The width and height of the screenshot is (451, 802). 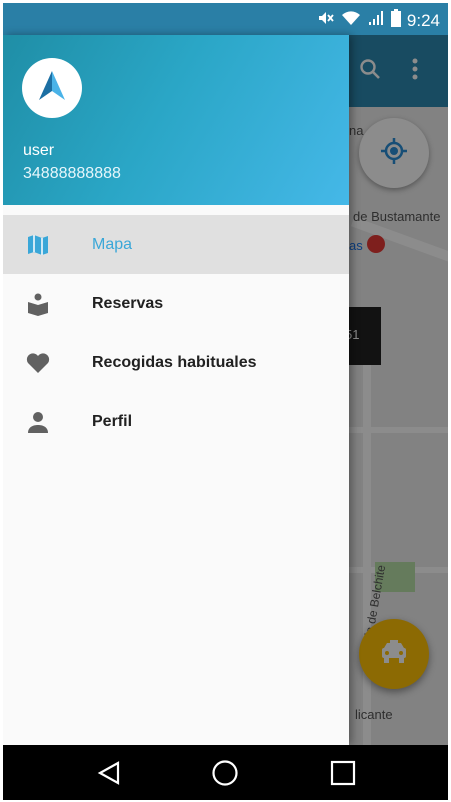 I want to click on map-icon, so click(x=38, y=245).